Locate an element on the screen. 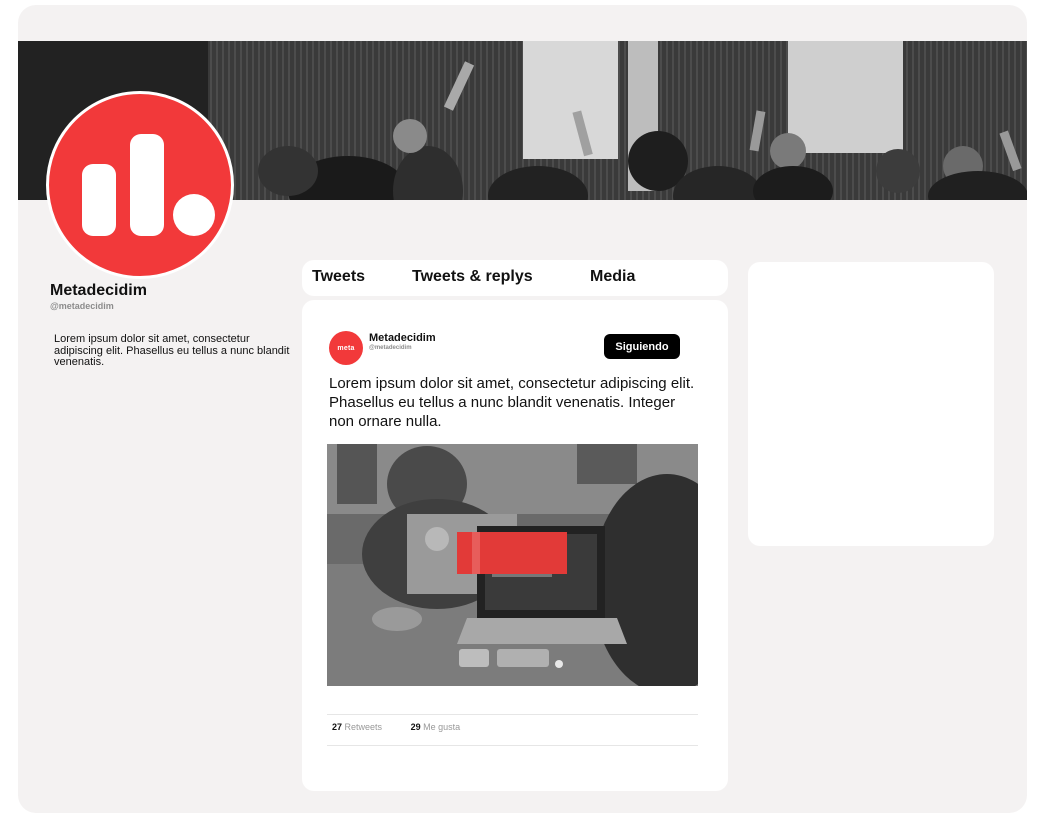 The width and height of the screenshot is (1037, 813). profile-name: Metadecidim is located at coordinates (98, 290).